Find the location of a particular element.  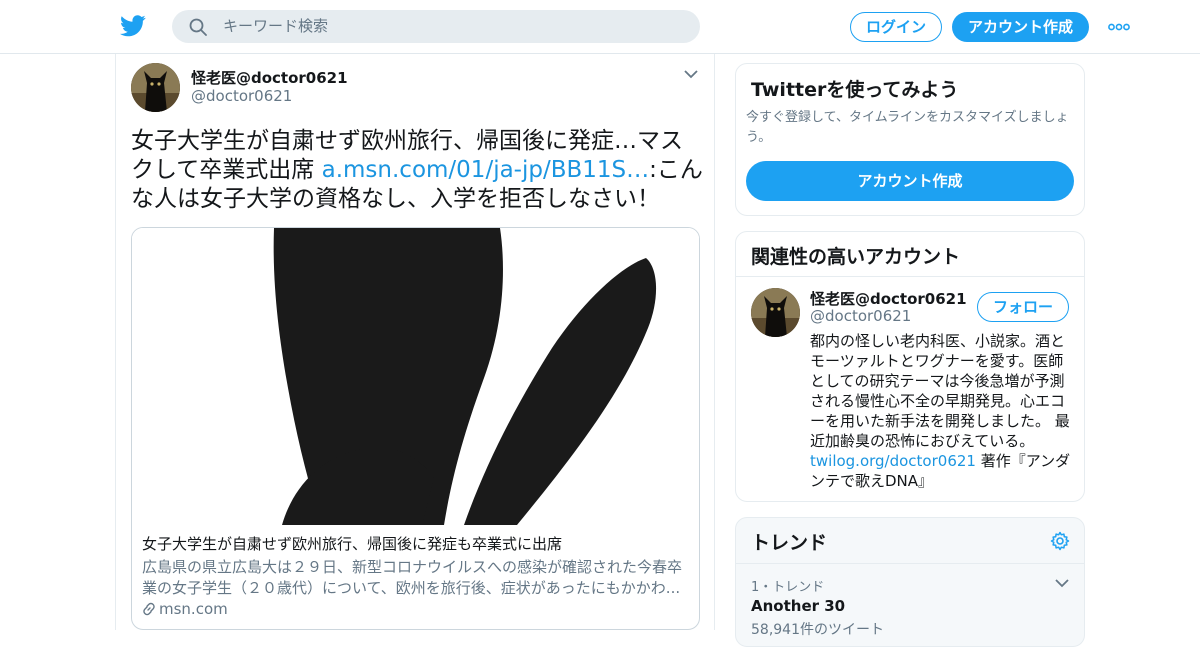

link-icon is located at coordinates (149, 609).